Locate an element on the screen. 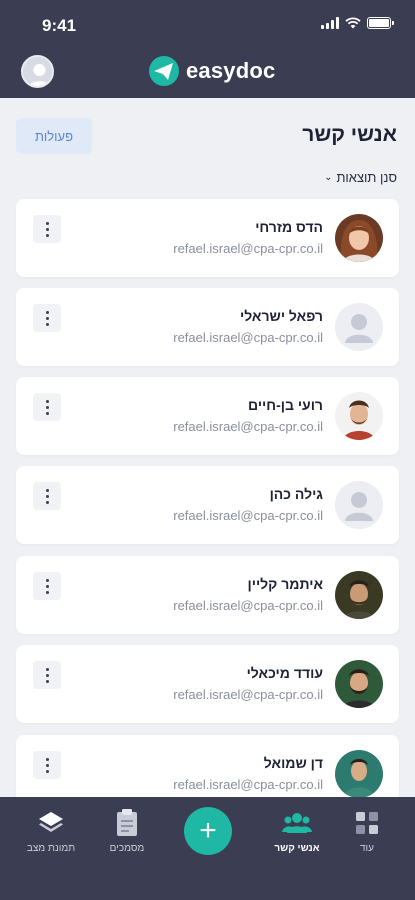 The height and width of the screenshot is (900, 415). wifi-icon is located at coordinates (353, 23).